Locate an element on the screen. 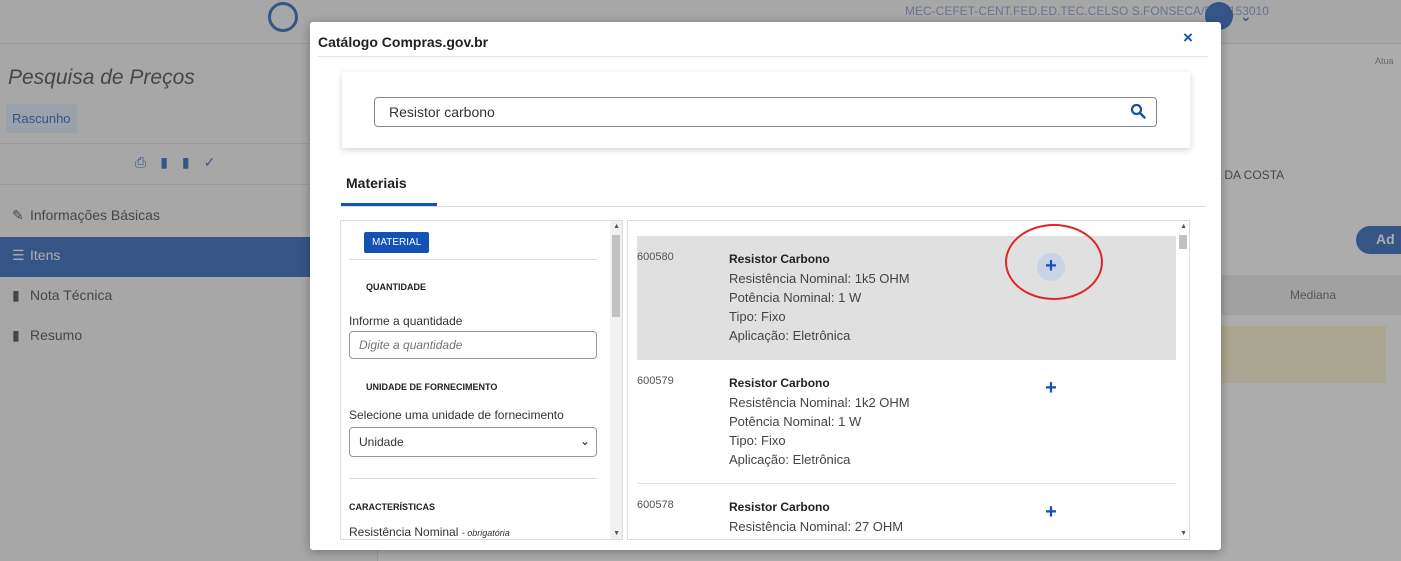 The height and width of the screenshot is (561, 1401). quantity-label: Informe a quantidade is located at coordinates (406, 321).